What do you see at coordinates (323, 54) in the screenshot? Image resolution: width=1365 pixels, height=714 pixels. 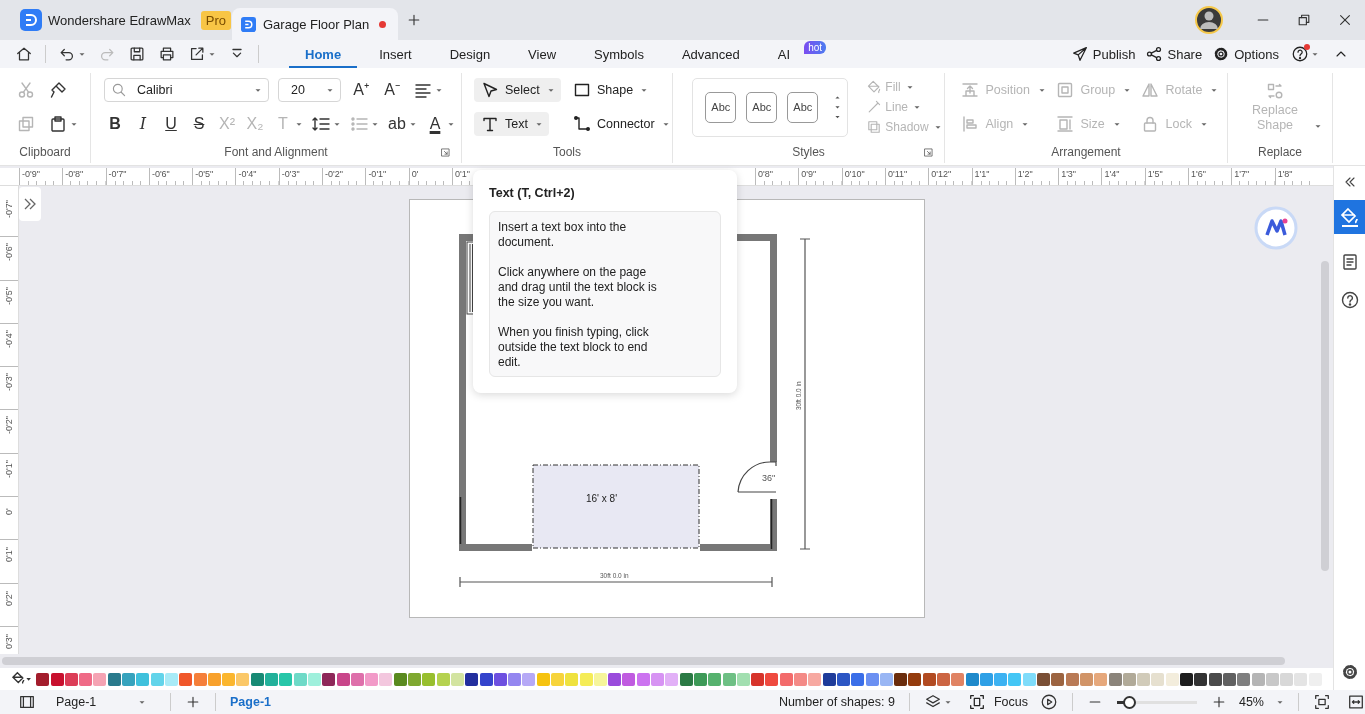 I see `menu-tab: Home` at bounding box center [323, 54].